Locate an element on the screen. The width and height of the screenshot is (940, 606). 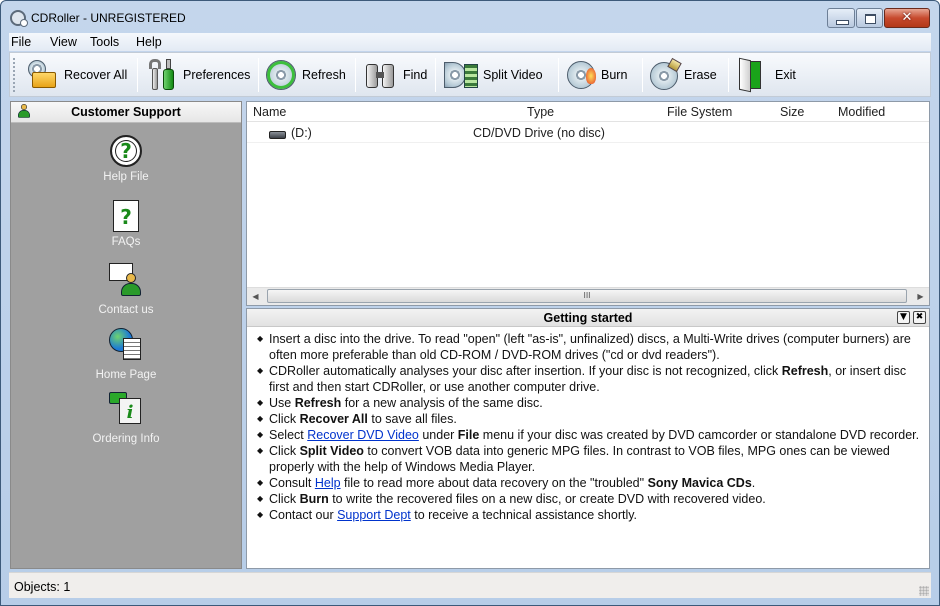
burn-disc-icon is located at coordinates (583, 75).